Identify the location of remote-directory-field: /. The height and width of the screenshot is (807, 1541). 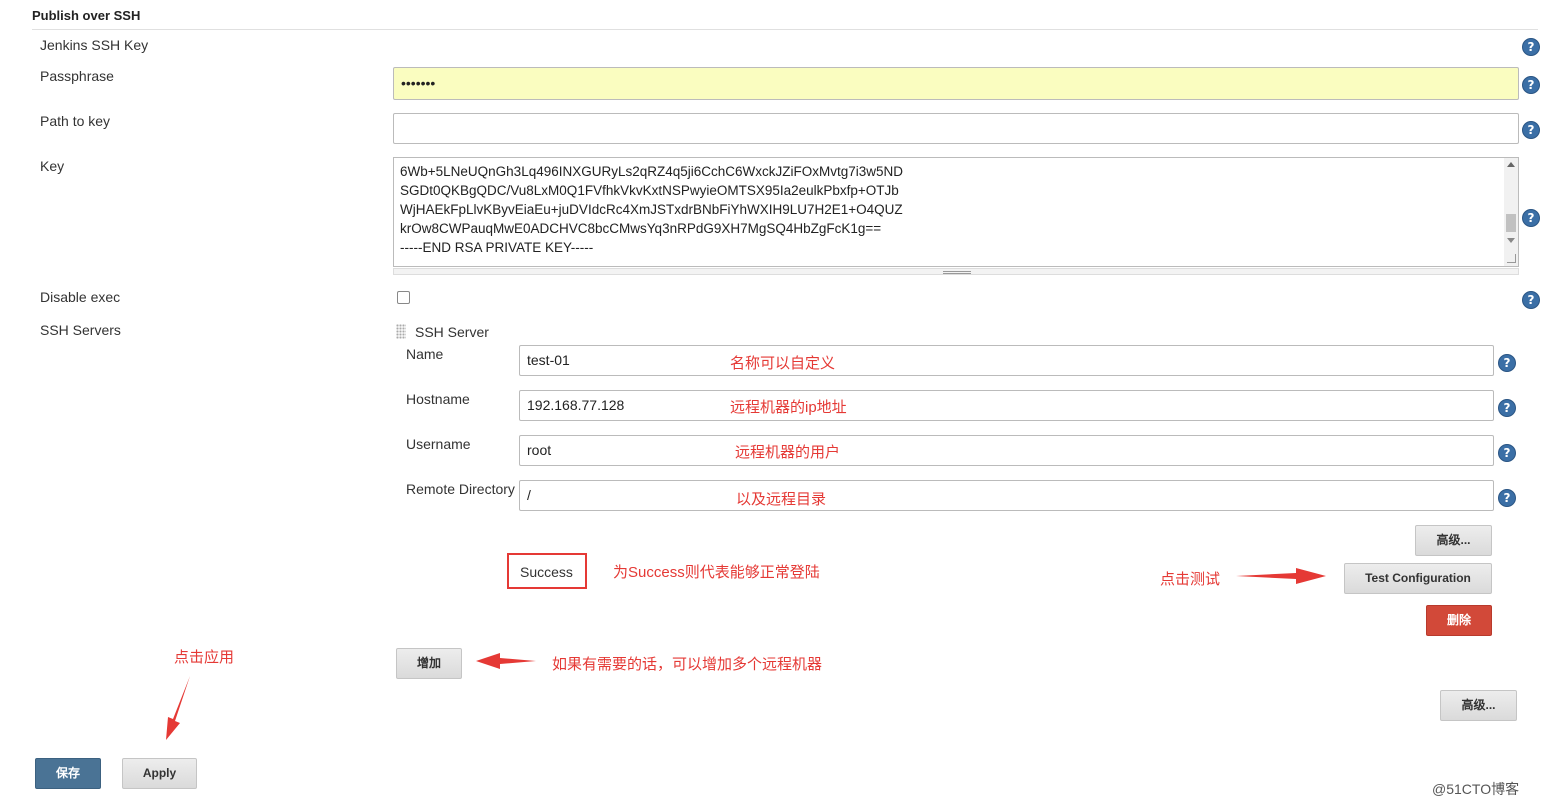
(1006, 495).